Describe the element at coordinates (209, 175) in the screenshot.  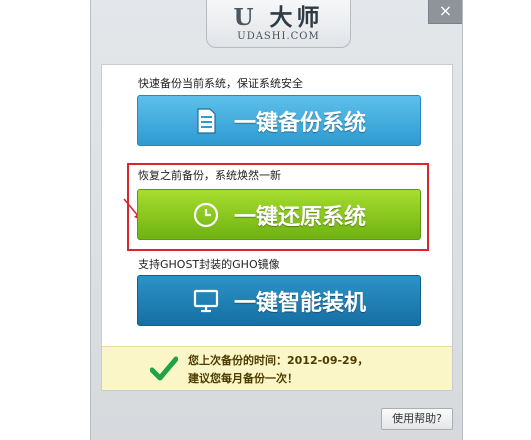
I see `restore-caption: 恢复之前备份，系统焕然一新` at that location.